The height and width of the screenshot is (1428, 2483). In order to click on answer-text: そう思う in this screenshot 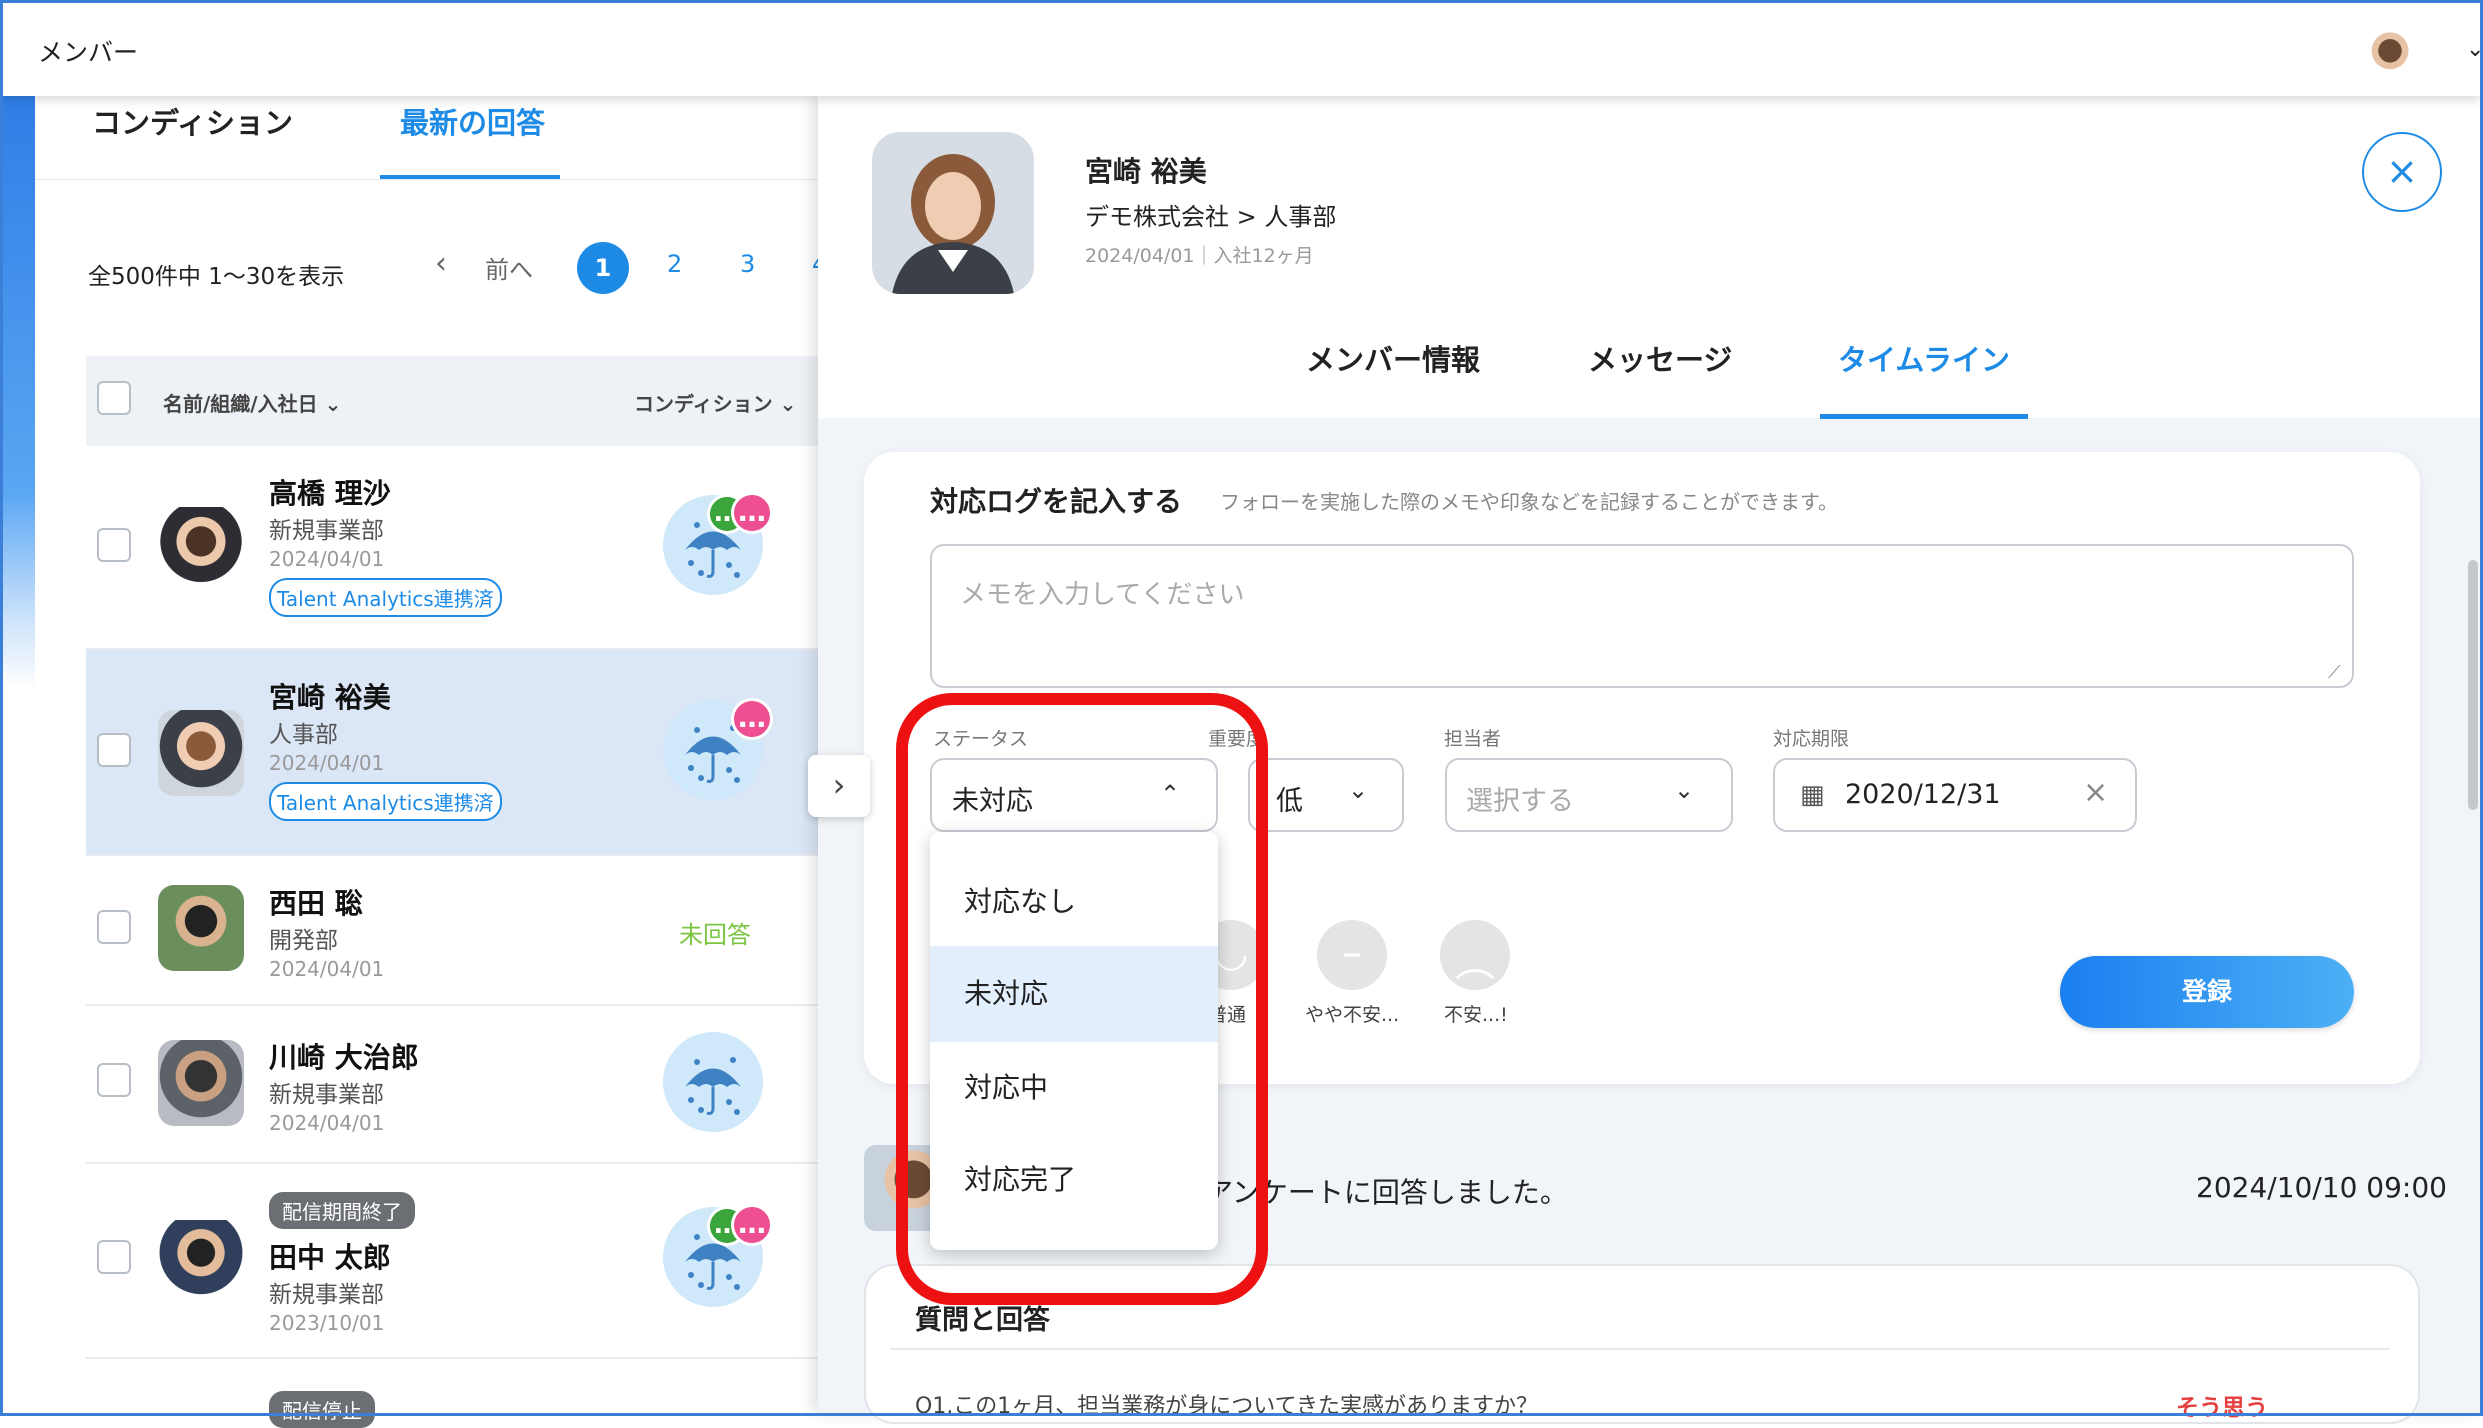, I will do `click(2222, 1408)`.